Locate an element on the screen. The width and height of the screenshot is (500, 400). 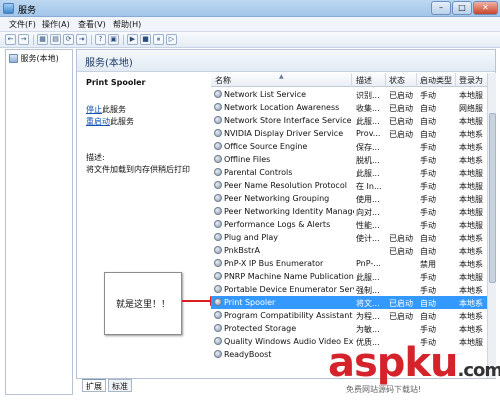
table-row: Offline Files 脱机... 手动 本地系 is located at coordinates (353, 159).